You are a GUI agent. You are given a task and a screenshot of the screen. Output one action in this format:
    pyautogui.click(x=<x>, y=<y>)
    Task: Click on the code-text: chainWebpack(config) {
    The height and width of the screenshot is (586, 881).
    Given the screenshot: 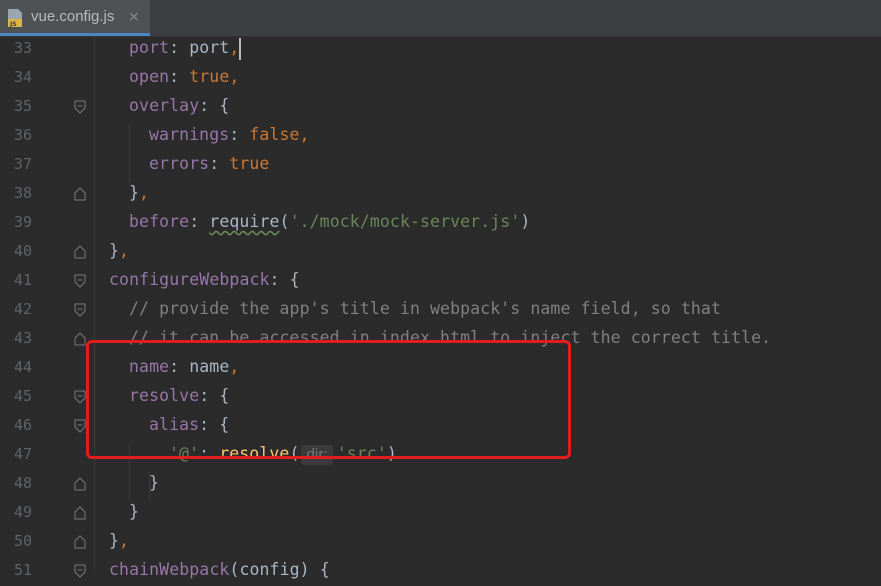 What is the action you would take?
    pyautogui.click(x=219, y=569)
    